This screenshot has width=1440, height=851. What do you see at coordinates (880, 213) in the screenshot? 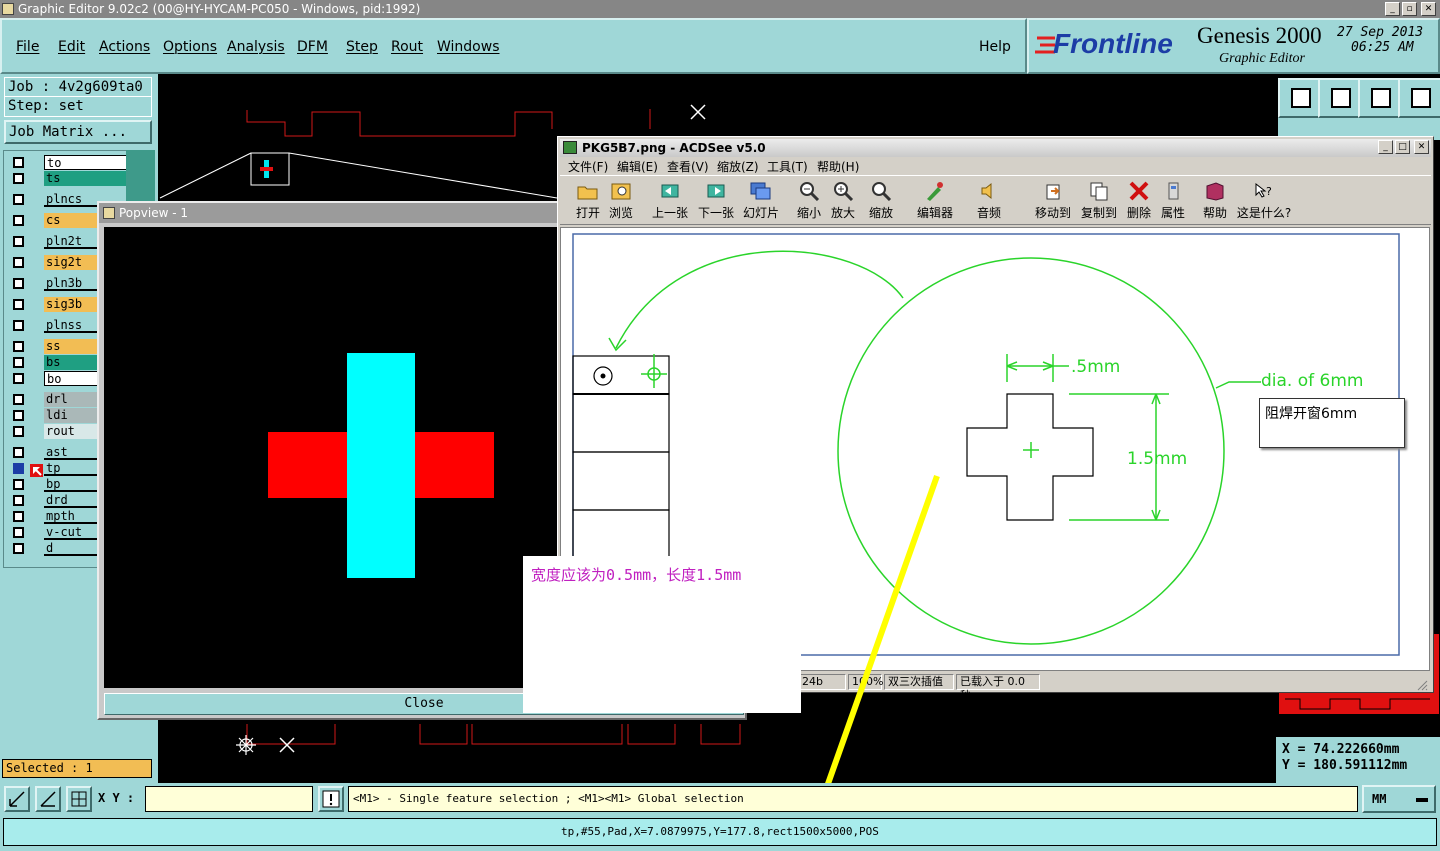
I see `toolbar-label: 缩放` at bounding box center [880, 213].